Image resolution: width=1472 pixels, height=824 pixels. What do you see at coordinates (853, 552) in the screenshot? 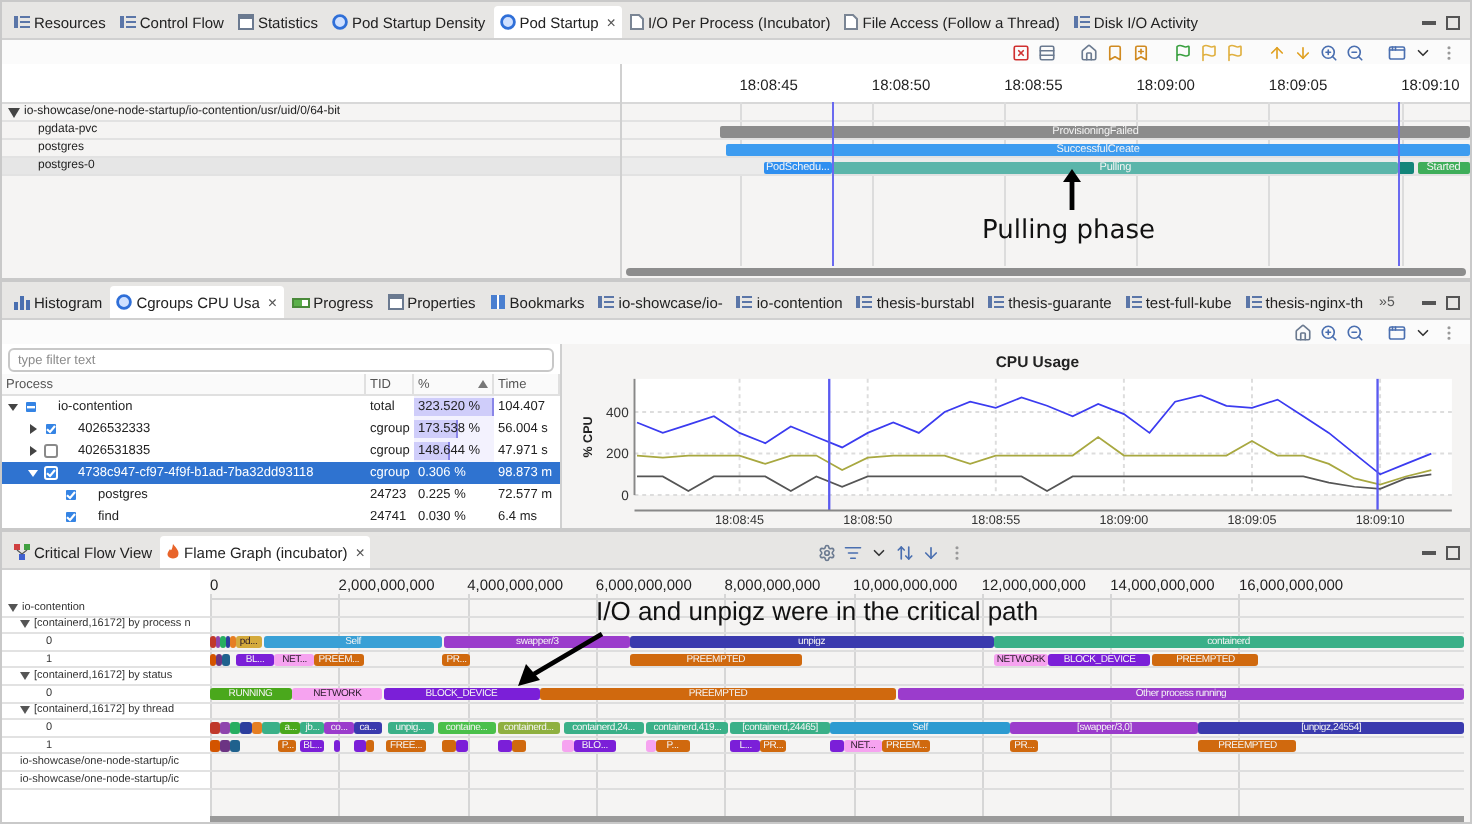
I see `filter-icon` at bounding box center [853, 552].